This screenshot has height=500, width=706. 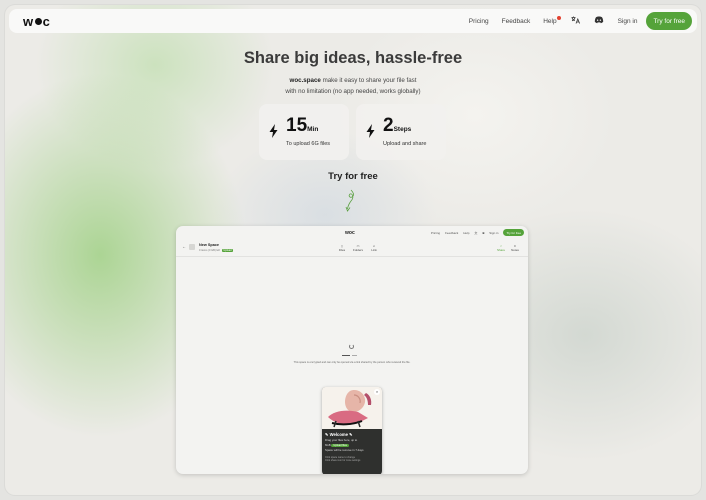 I want to click on try-for-free-heading: Try for free, so click(x=353, y=176).